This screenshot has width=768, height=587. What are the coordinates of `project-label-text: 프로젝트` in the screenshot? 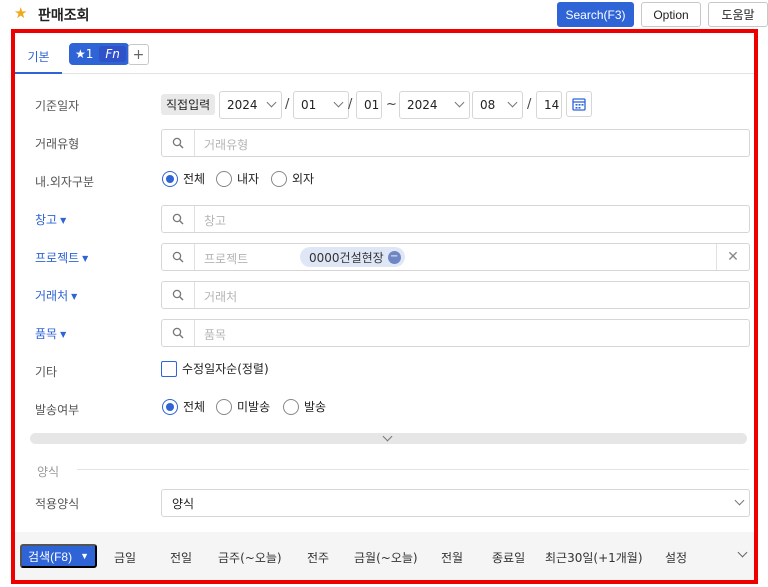 It's located at (57, 258).